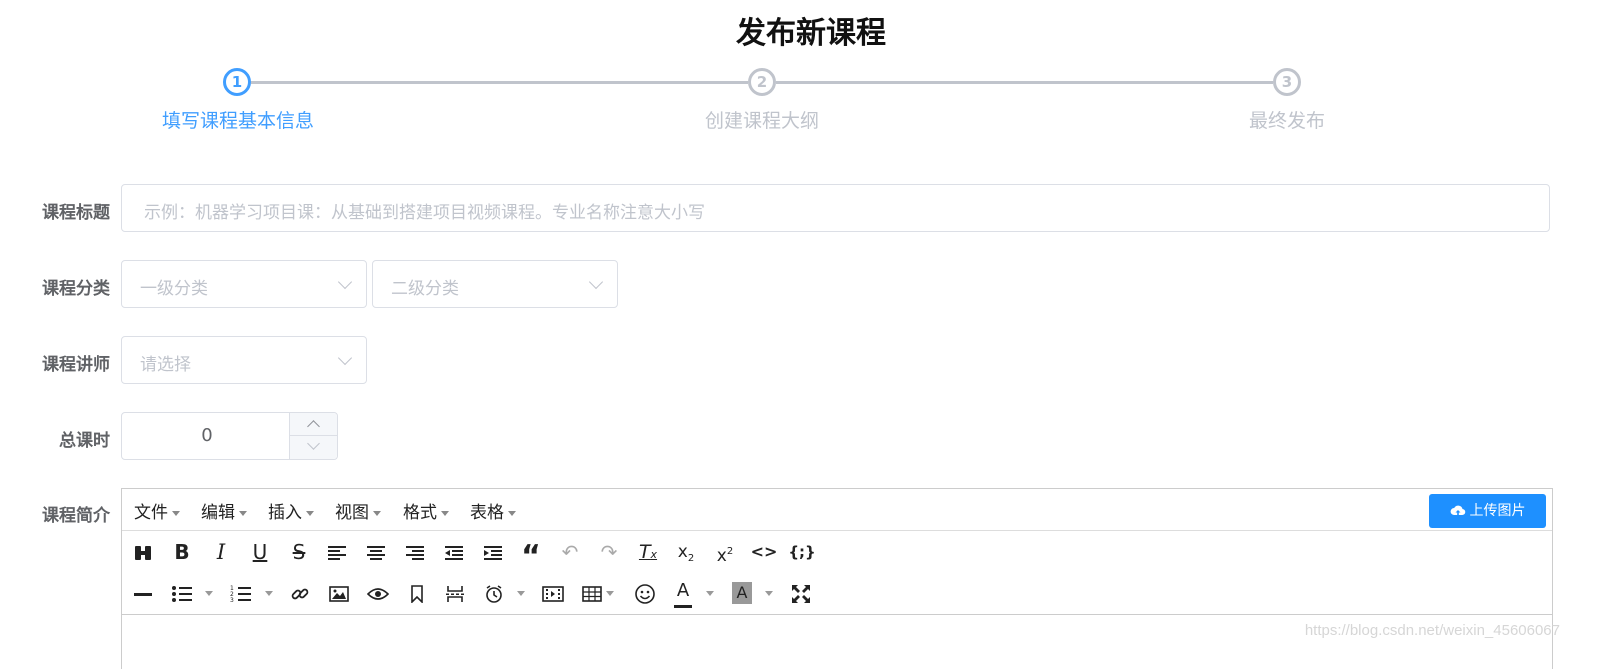 This screenshot has width=1622, height=669. Describe the element at coordinates (710, 593) in the screenshot. I see `text-color-dropdown-icon` at that location.